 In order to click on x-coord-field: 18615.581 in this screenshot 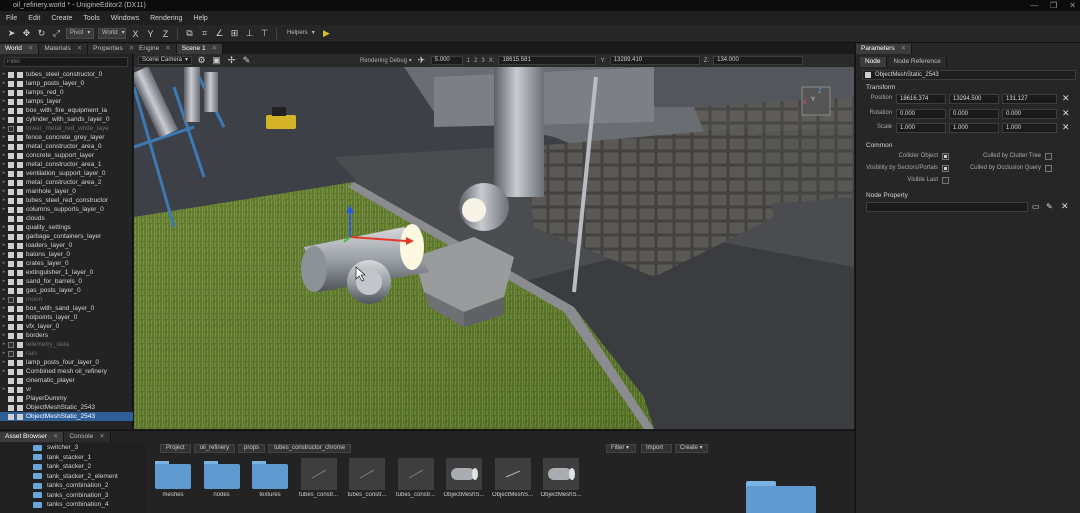, I will do `click(547, 60)`.